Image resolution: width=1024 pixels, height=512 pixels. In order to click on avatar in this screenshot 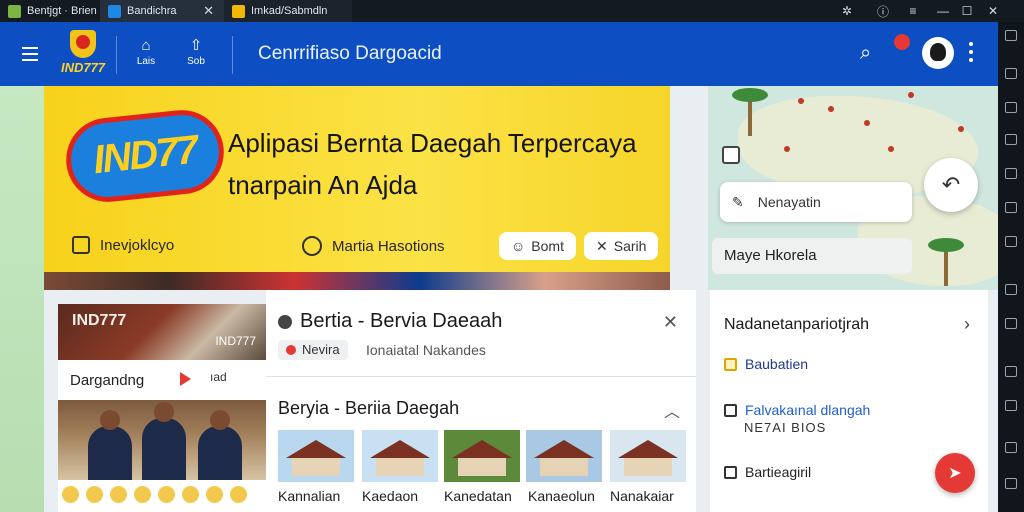, I will do `click(938, 53)`.